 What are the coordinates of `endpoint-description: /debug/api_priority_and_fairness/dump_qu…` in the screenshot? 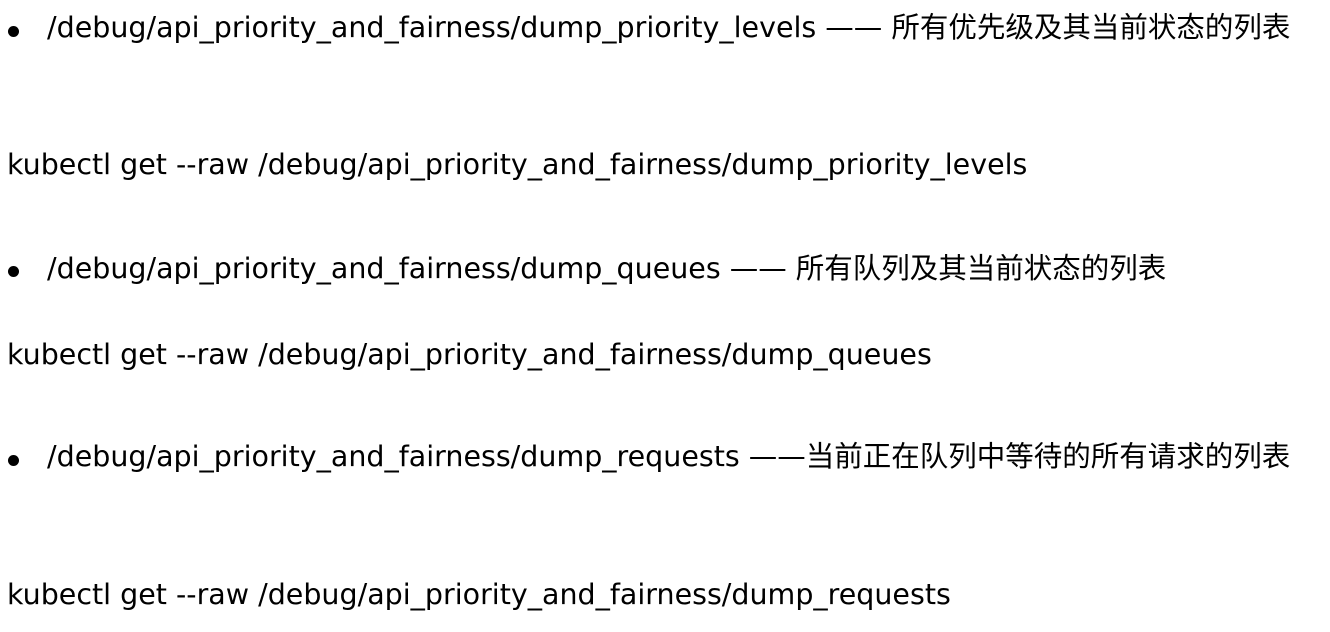 It's located at (607, 268).